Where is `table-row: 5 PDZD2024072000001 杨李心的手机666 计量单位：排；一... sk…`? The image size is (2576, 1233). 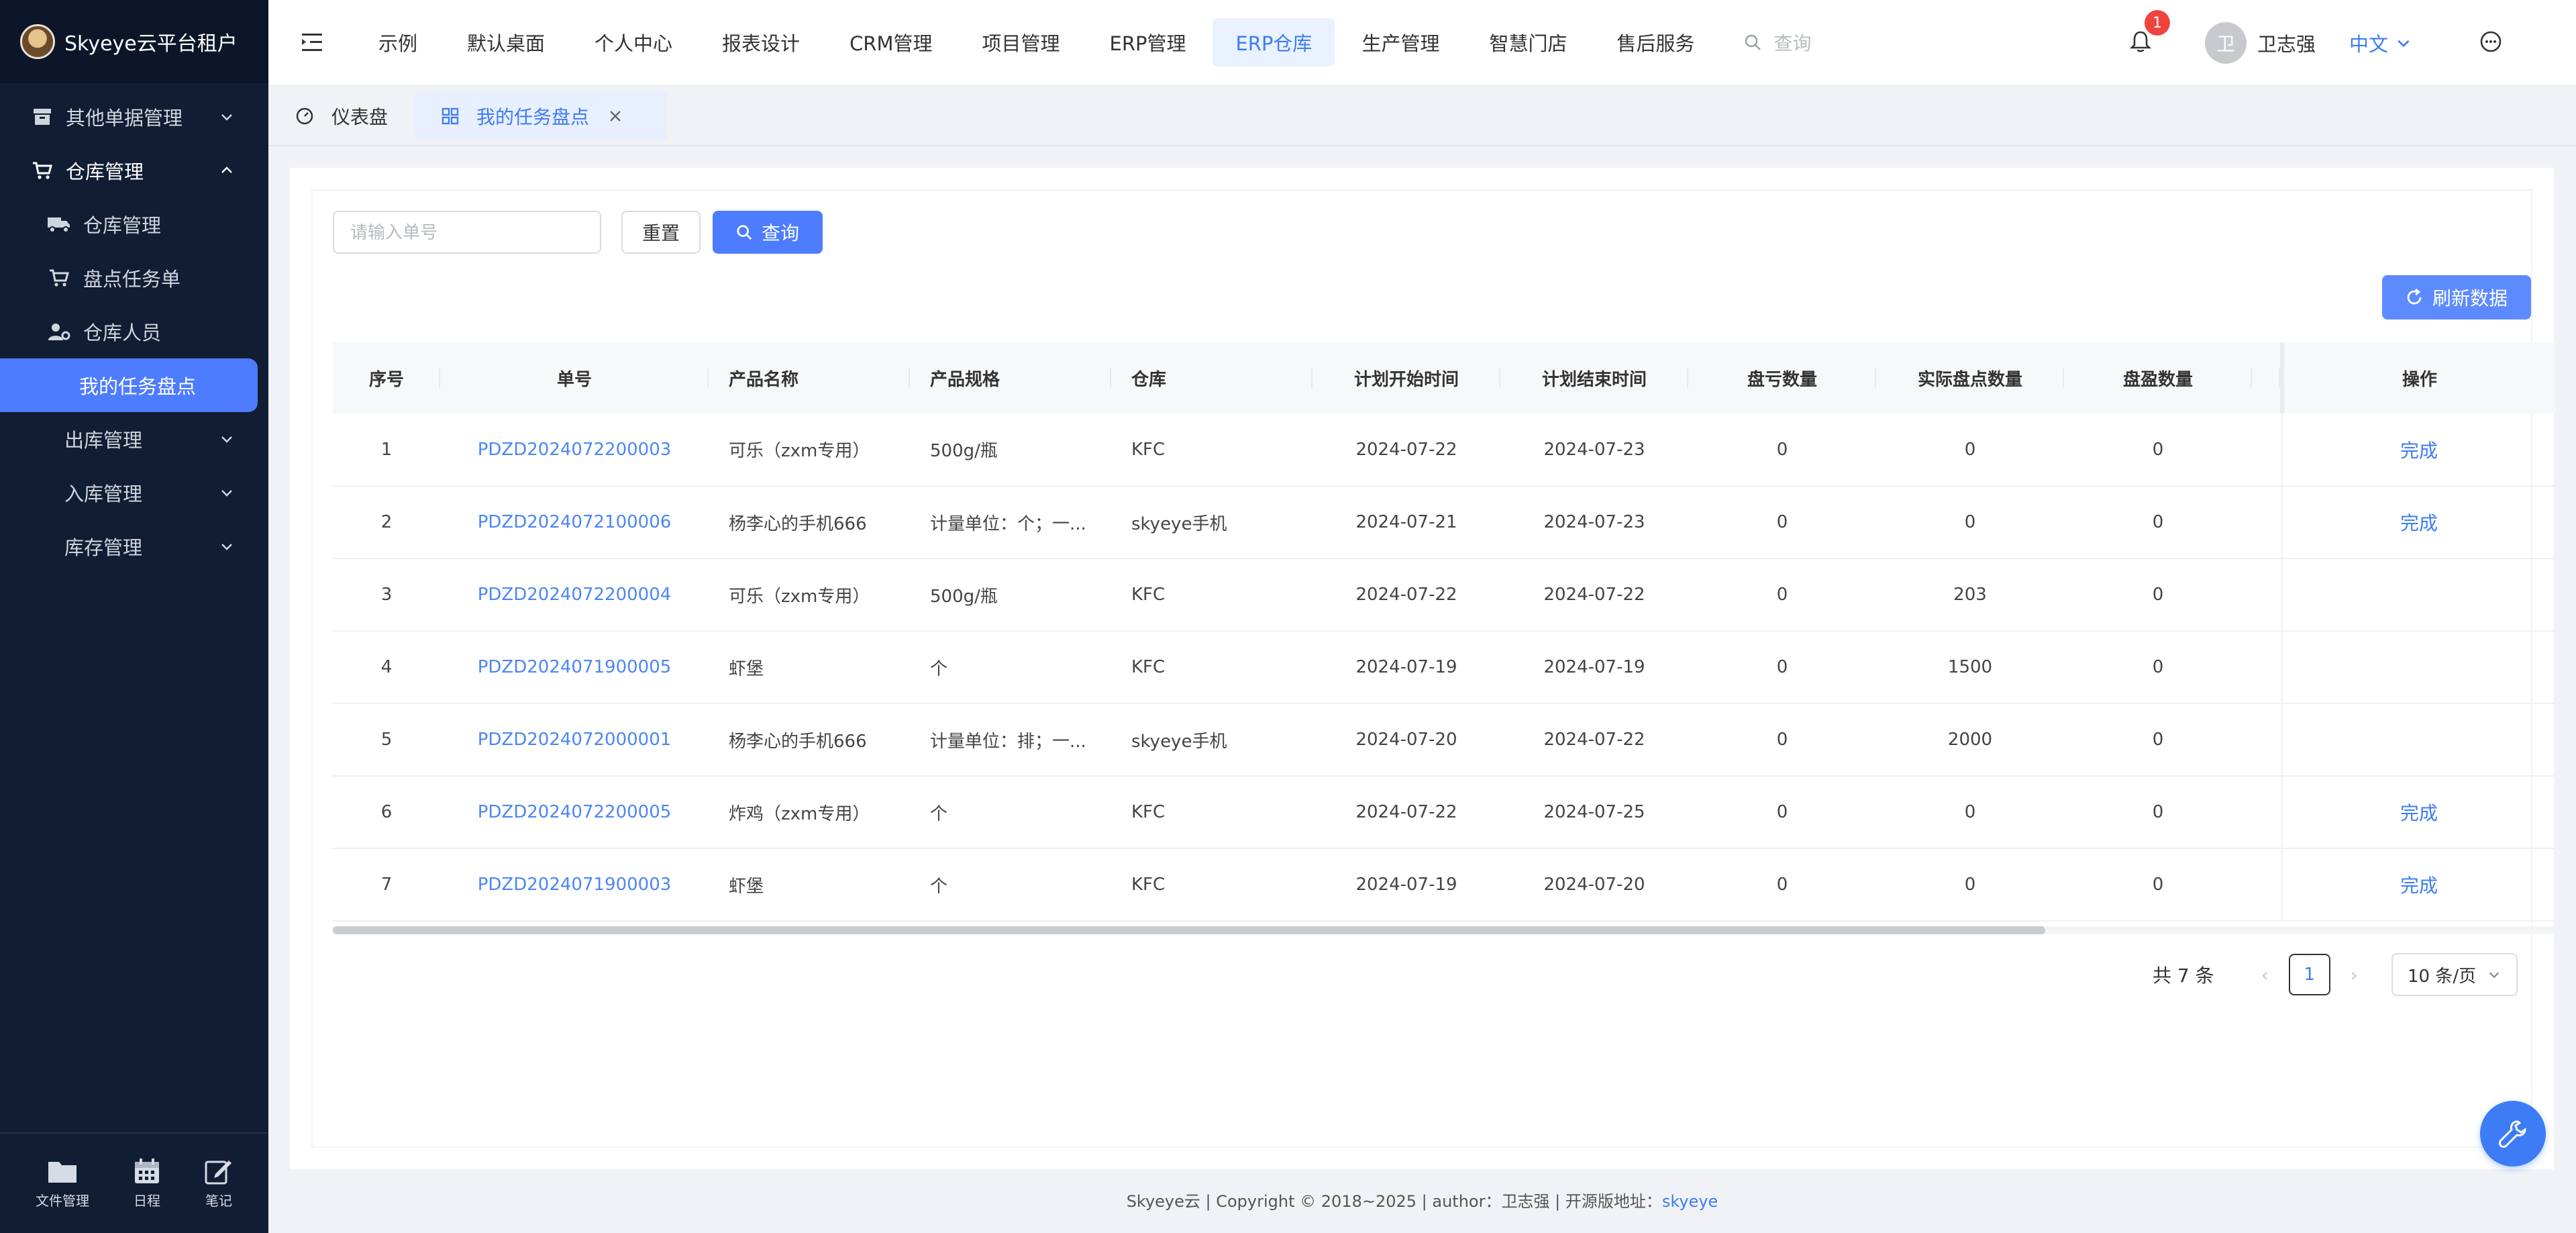 table-row: 5 PDZD2024072000001 杨李心的手机666 计量单位：排；一... sk… is located at coordinates (1444, 739).